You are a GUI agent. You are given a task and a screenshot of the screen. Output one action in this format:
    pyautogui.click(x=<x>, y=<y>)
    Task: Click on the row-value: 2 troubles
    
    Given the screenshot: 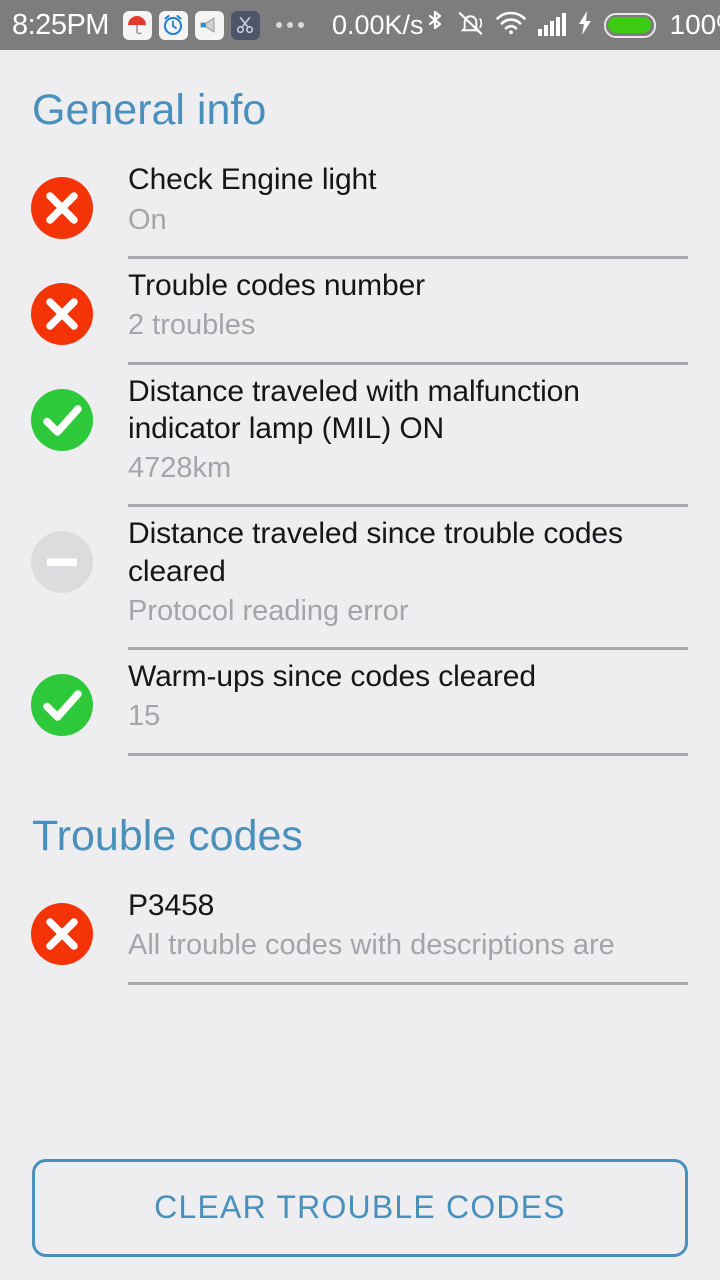 What is the action you would take?
    pyautogui.click(x=192, y=325)
    